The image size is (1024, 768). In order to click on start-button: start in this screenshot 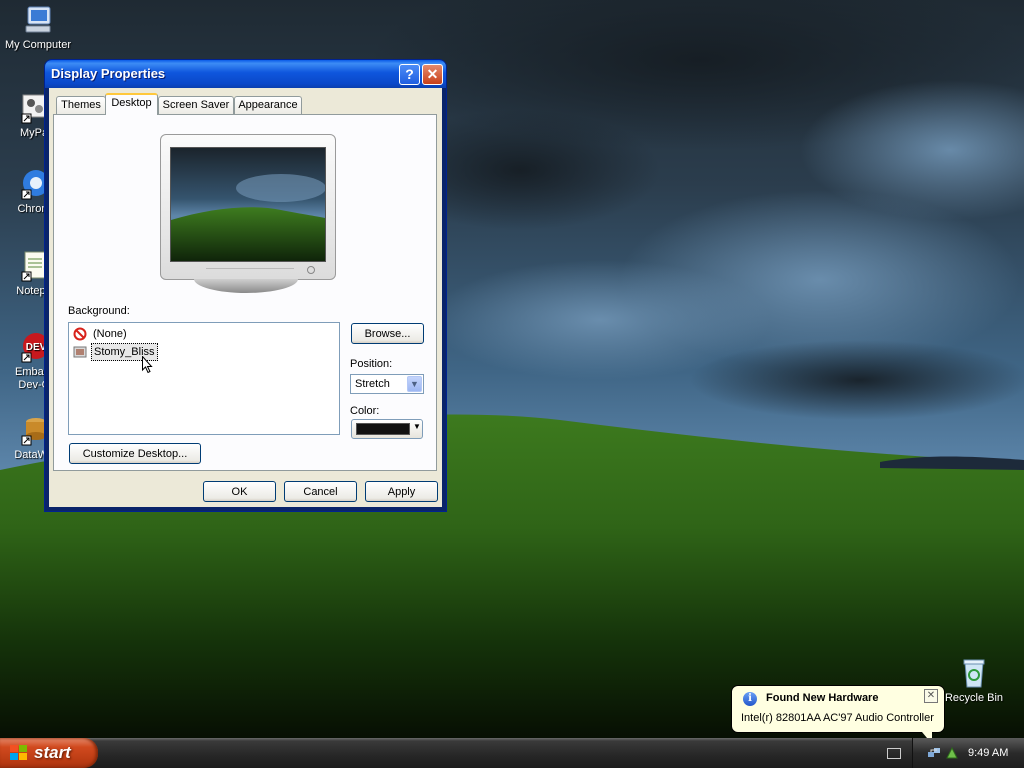, I will do `click(49, 753)`.